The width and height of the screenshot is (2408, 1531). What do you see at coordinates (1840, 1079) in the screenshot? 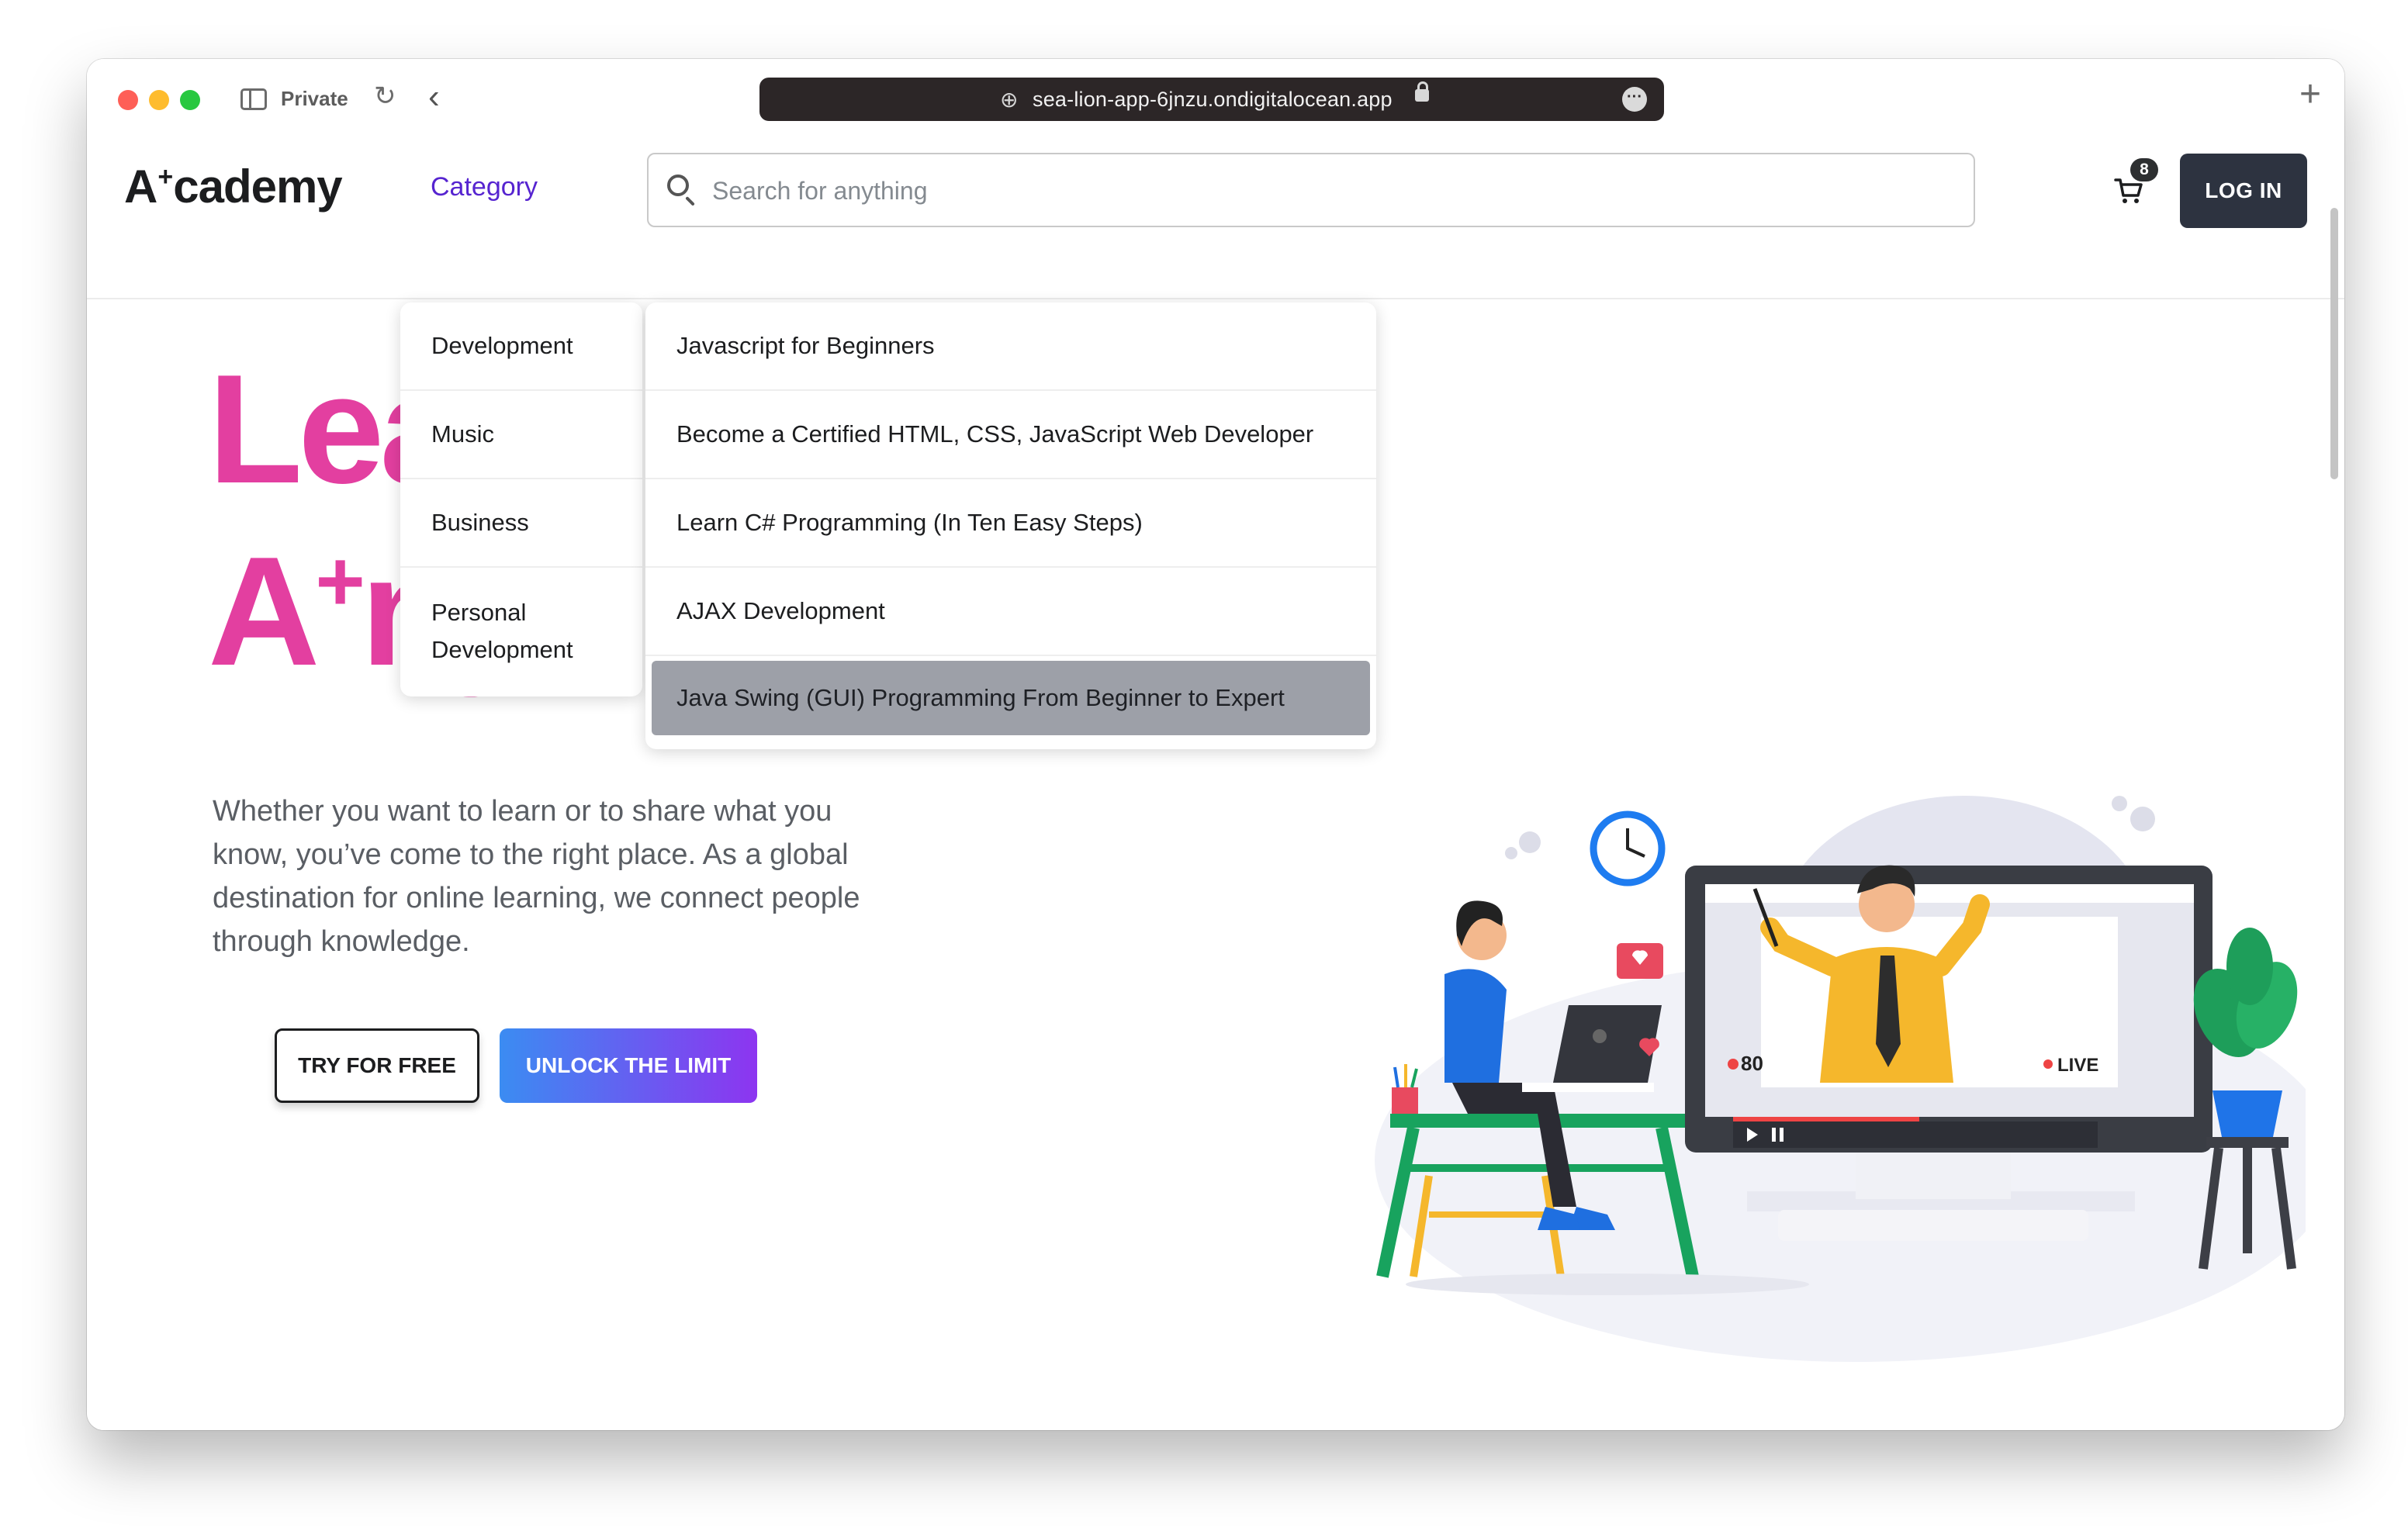
I see `hero-illustration: 80 LIVE` at bounding box center [1840, 1079].